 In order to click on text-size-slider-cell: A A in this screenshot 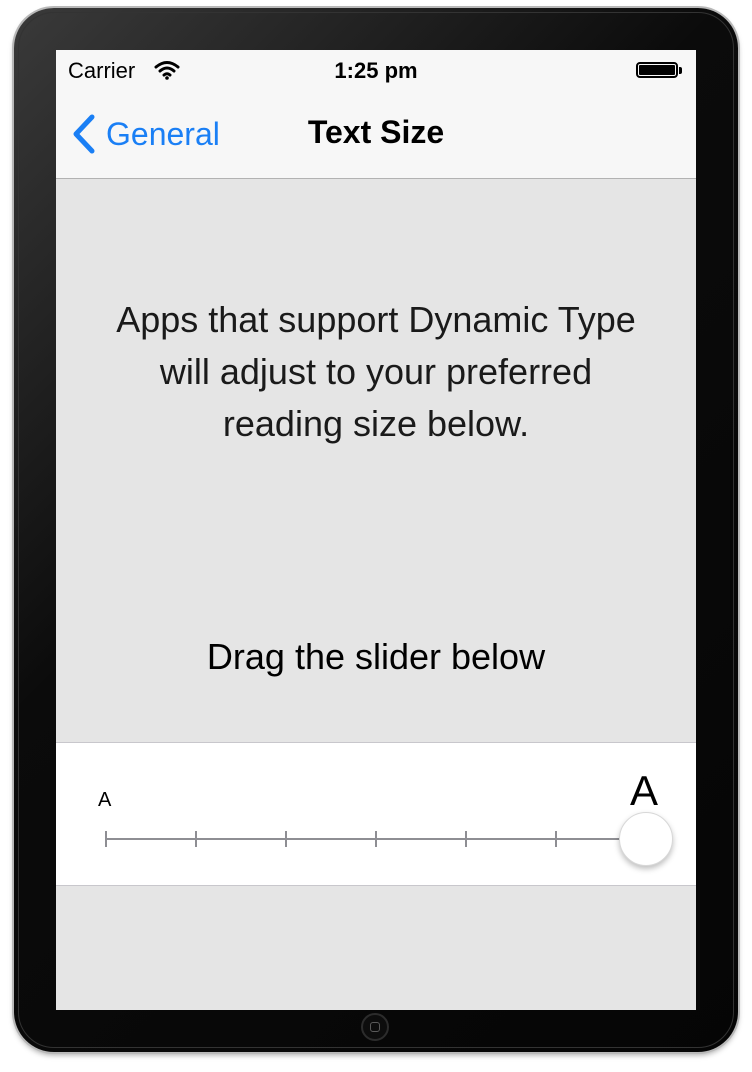, I will do `click(376, 814)`.